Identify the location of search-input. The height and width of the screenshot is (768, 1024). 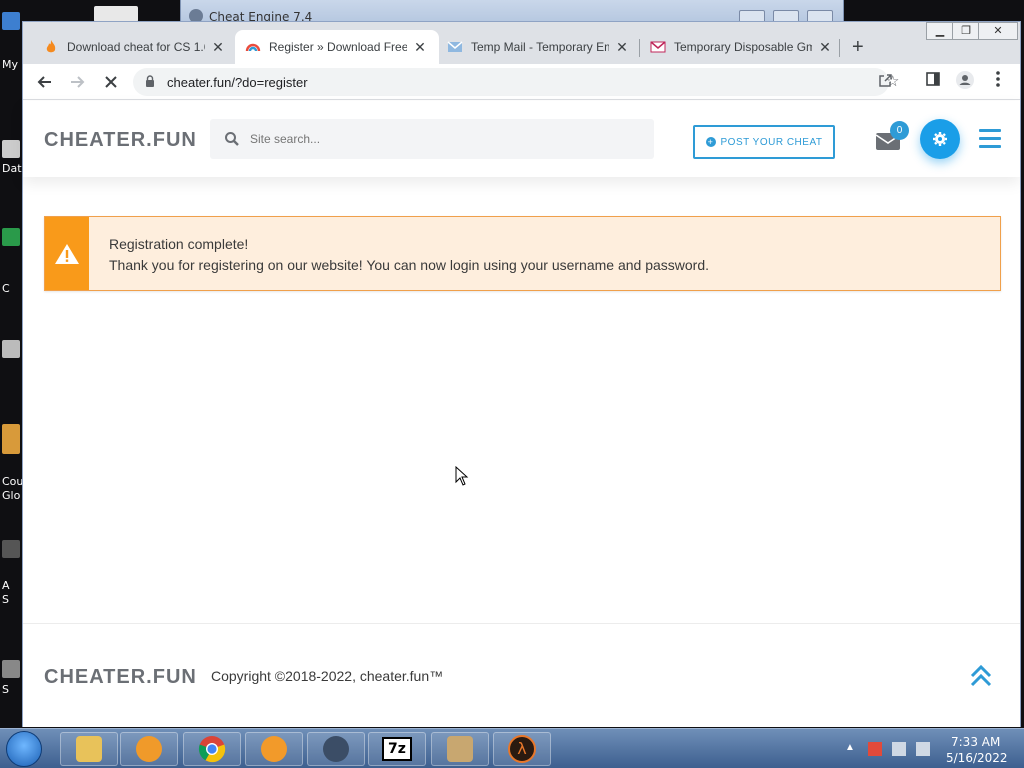
(440, 139).